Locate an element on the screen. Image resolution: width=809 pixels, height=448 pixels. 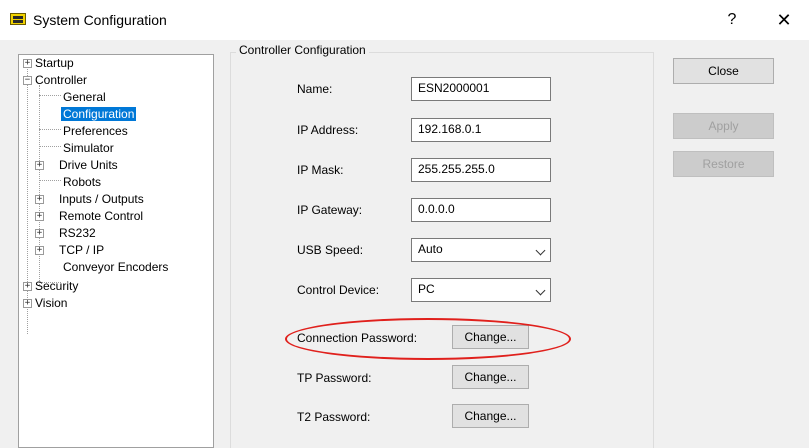
name-field: ESN2000001 is located at coordinates (481, 89).